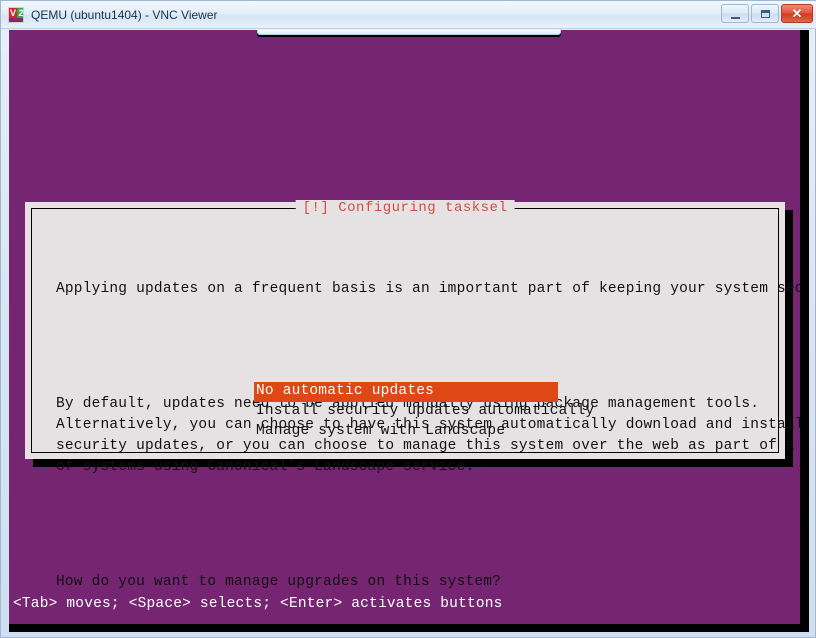 This screenshot has width=816, height=638. I want to click on maximize-button, so click(765, 13).